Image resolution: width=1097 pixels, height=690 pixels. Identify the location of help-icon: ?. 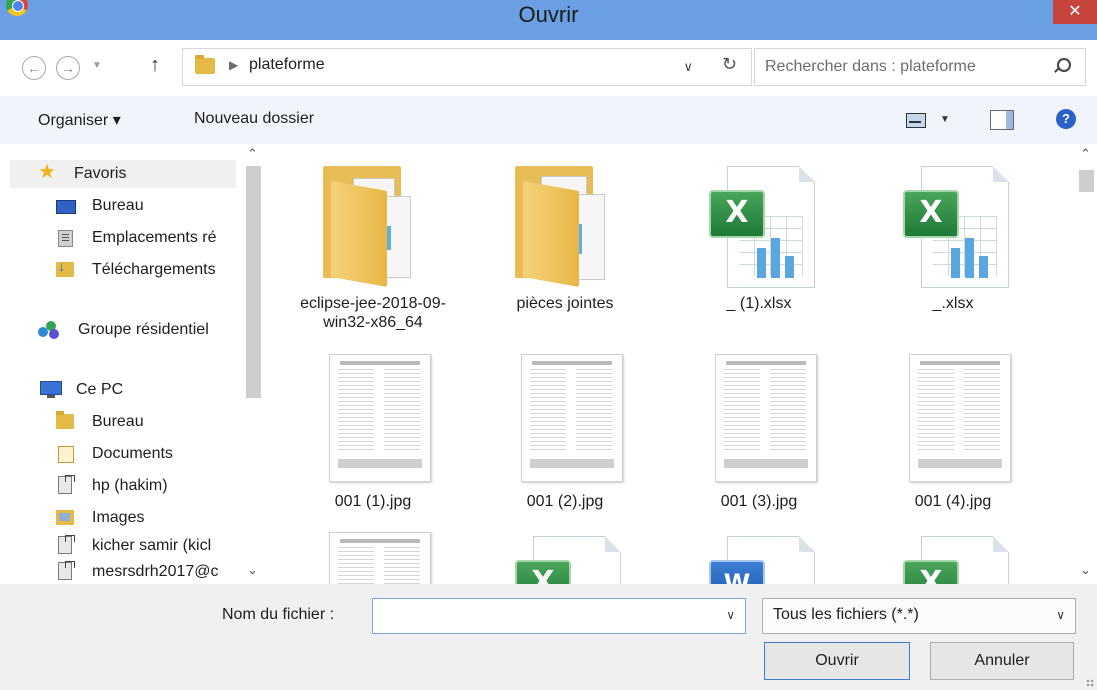
(1066, 119).